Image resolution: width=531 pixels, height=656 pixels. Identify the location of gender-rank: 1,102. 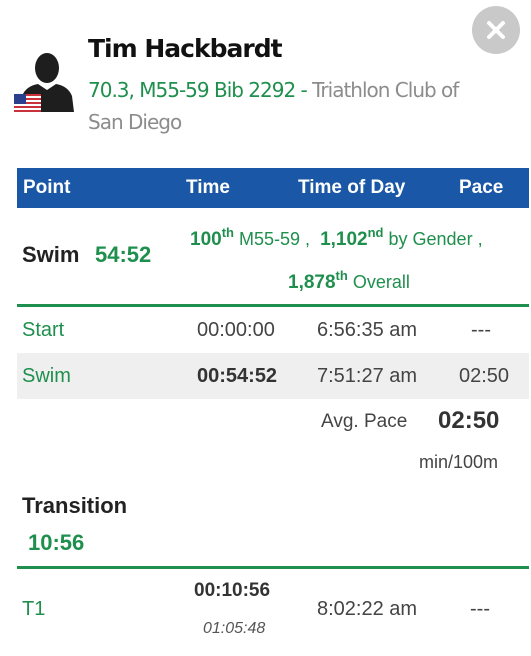
(344, 239).